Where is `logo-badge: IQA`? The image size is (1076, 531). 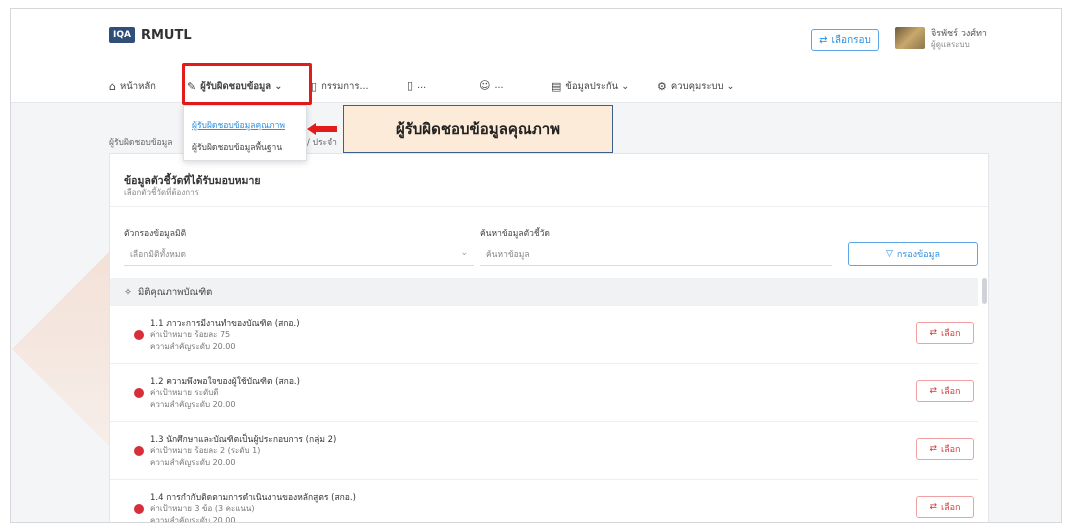 logo-badge: IQA is located at coordinates (122, 35).